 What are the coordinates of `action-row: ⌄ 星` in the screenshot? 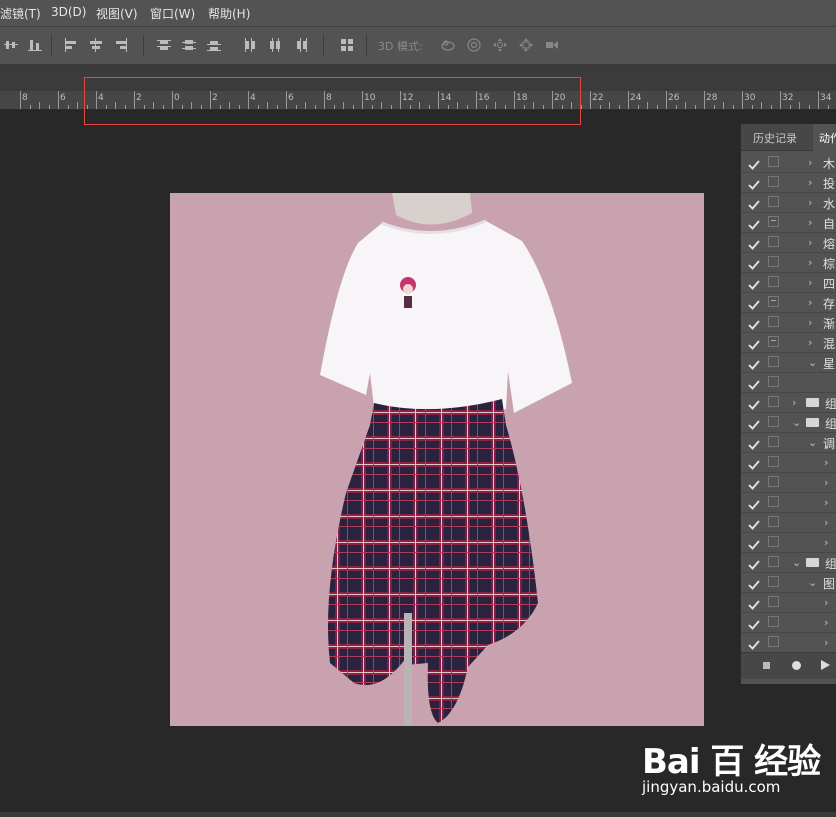 It's located at (788, 362).